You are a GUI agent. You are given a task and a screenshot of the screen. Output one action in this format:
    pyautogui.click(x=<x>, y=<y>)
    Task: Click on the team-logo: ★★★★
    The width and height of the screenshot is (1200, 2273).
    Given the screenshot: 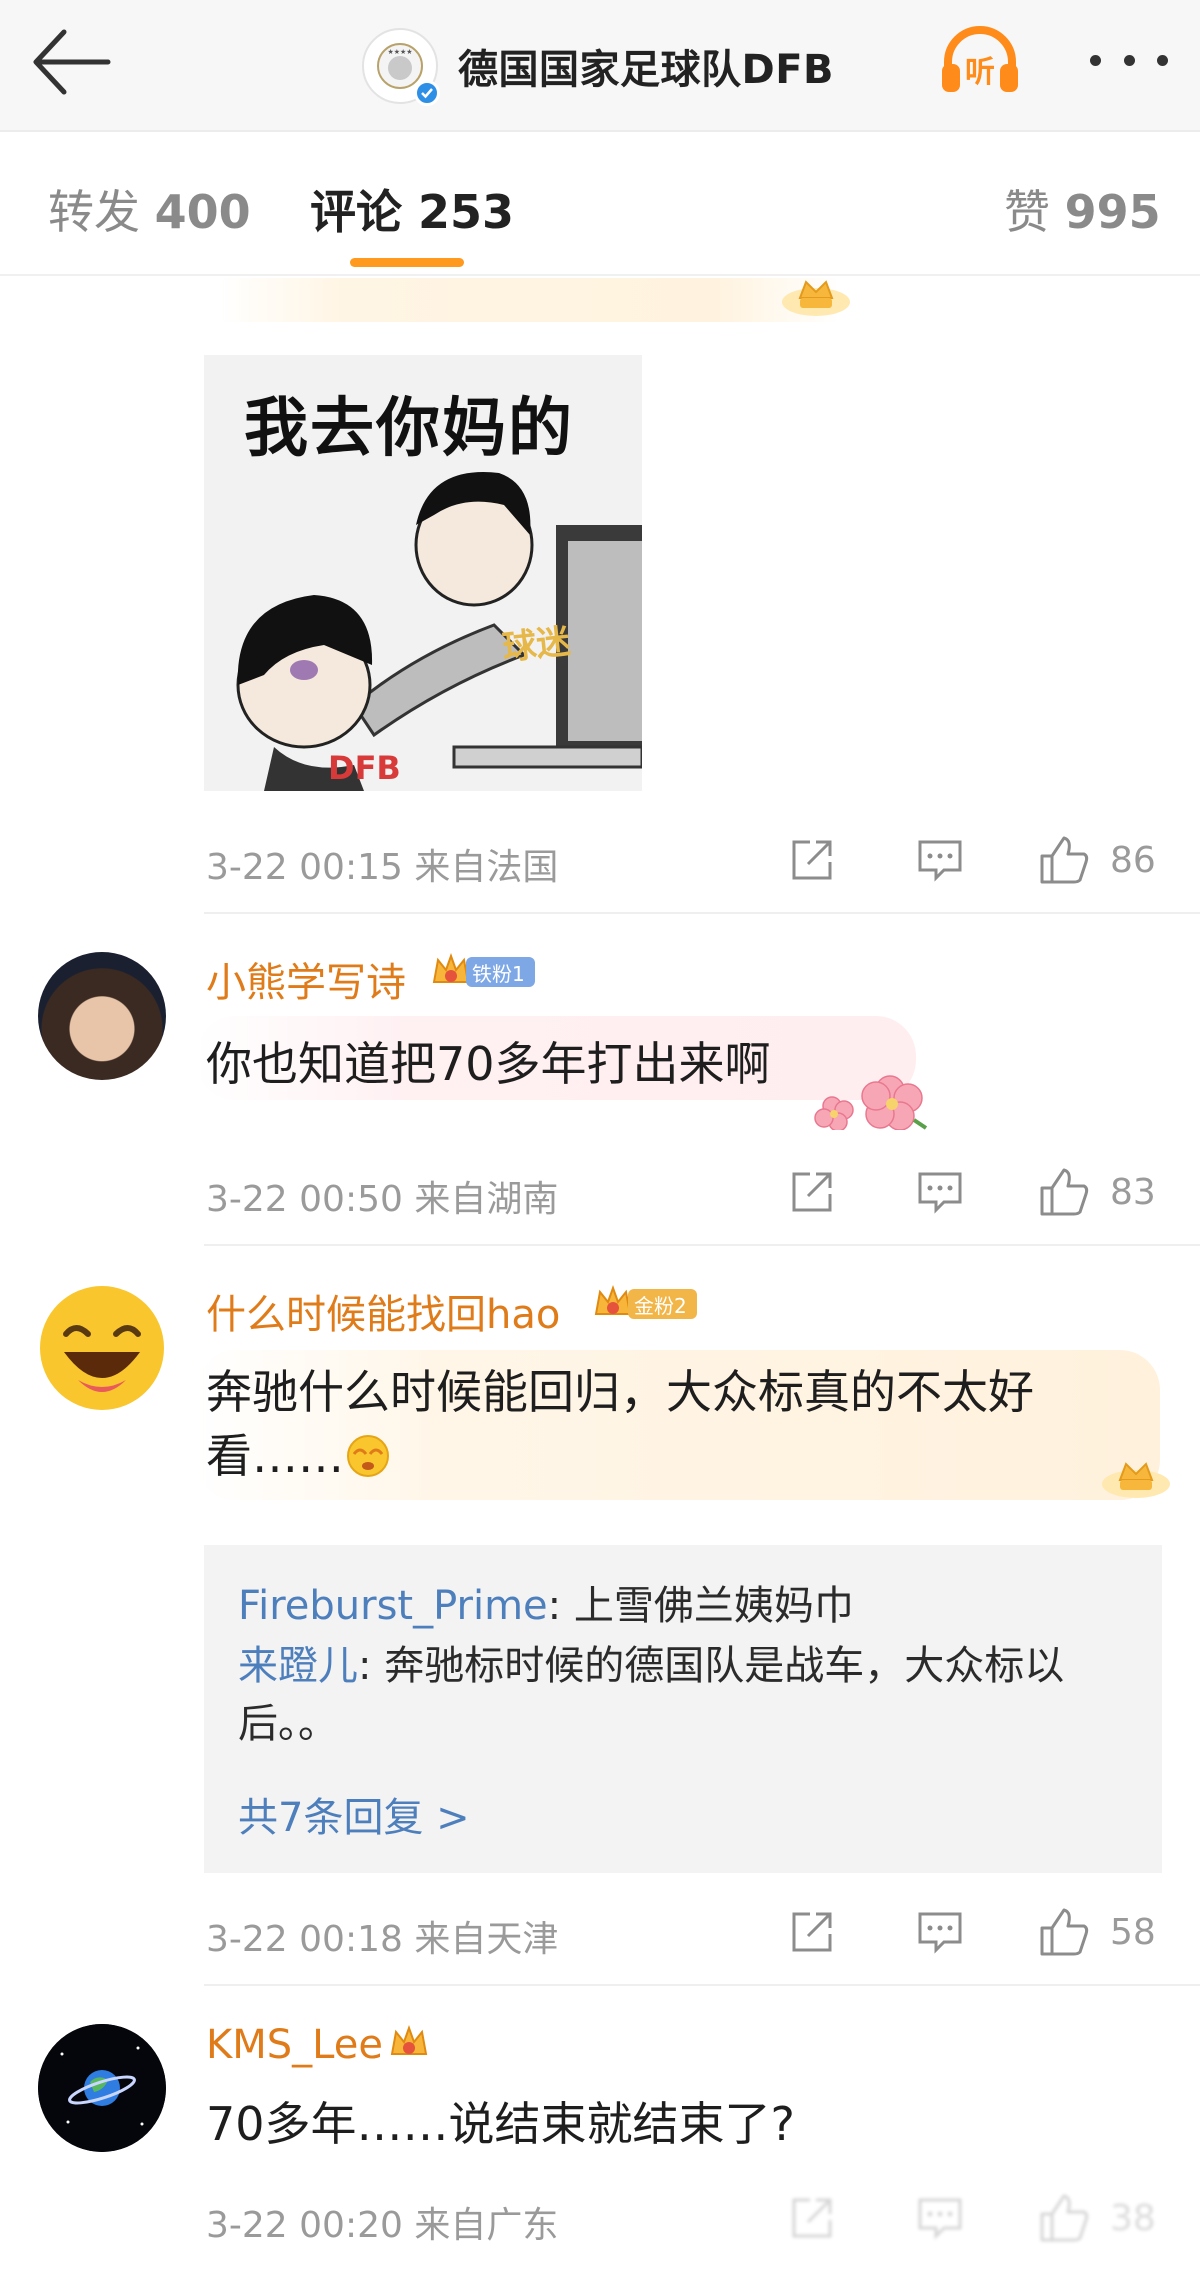 What is the action you would take?
    pyautogui.click(x=401, y=67)
    